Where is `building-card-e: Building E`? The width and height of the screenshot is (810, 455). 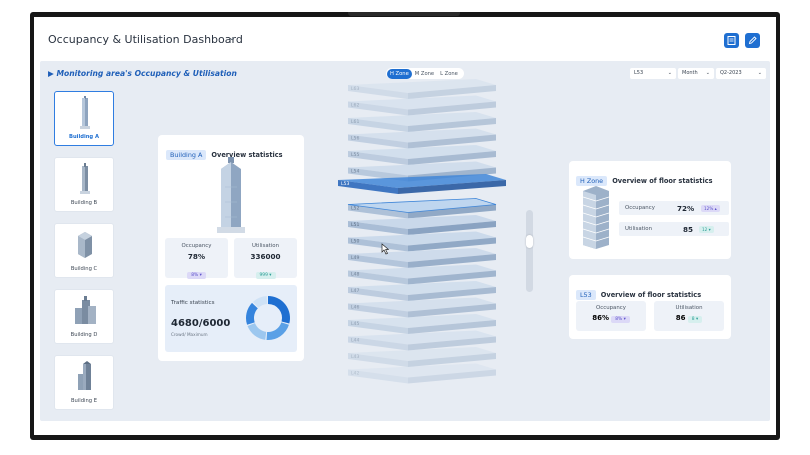 building-card-e: Building E is located at coordinates (84, 382).